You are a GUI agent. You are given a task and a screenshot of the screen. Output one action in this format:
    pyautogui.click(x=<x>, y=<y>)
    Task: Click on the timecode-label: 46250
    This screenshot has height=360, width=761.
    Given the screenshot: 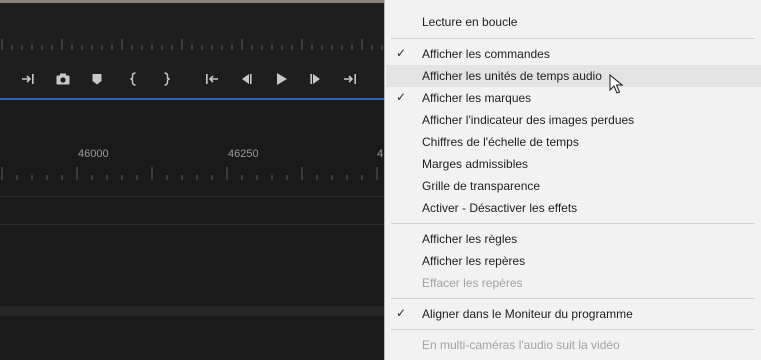 What is the action you would take?
    pyautogui.click(x=243, y=154)
    